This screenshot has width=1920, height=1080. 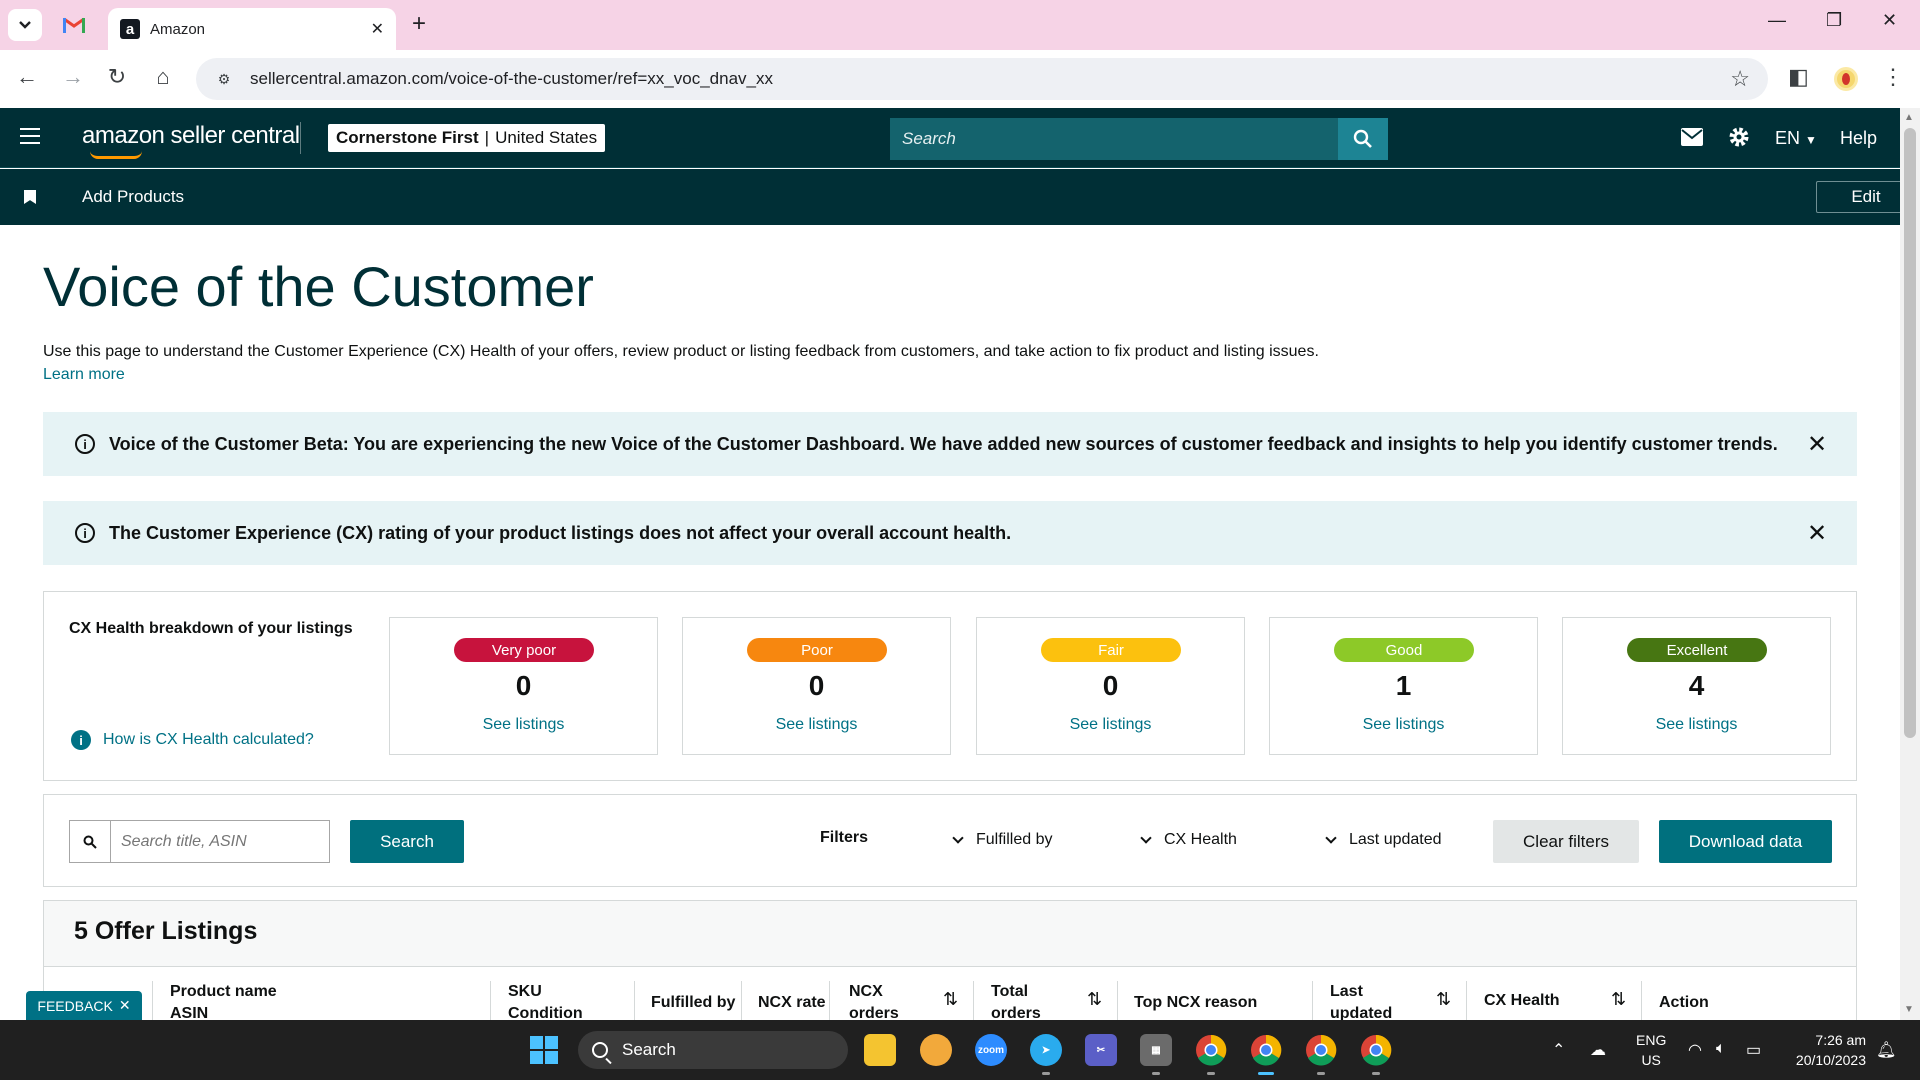 I want to click on telegram-icon: ➤, so click(x=1046, y=1050).